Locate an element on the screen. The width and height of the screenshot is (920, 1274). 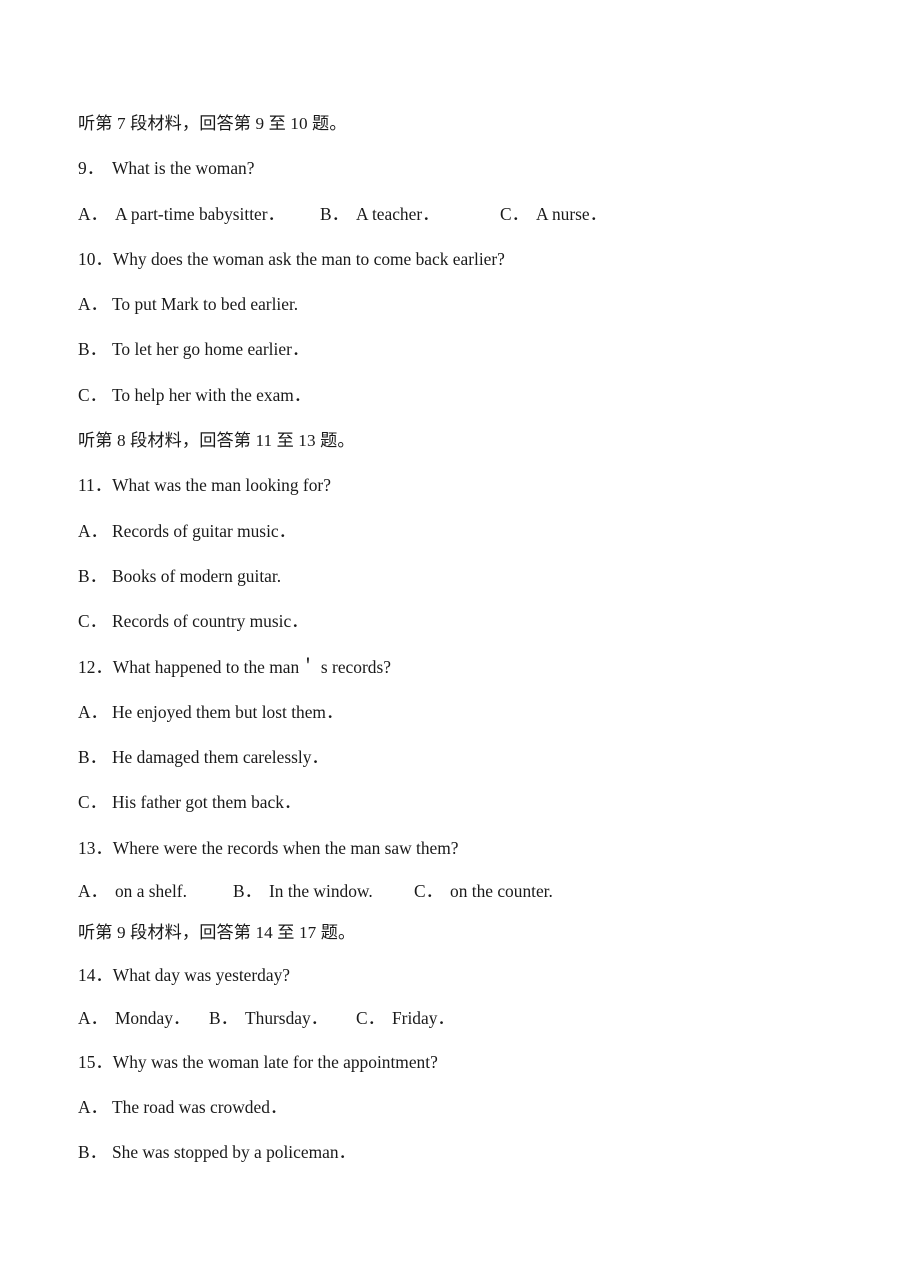
option-b-q12: B． He damaged them carelessly． is located at coordinates (473, 757).